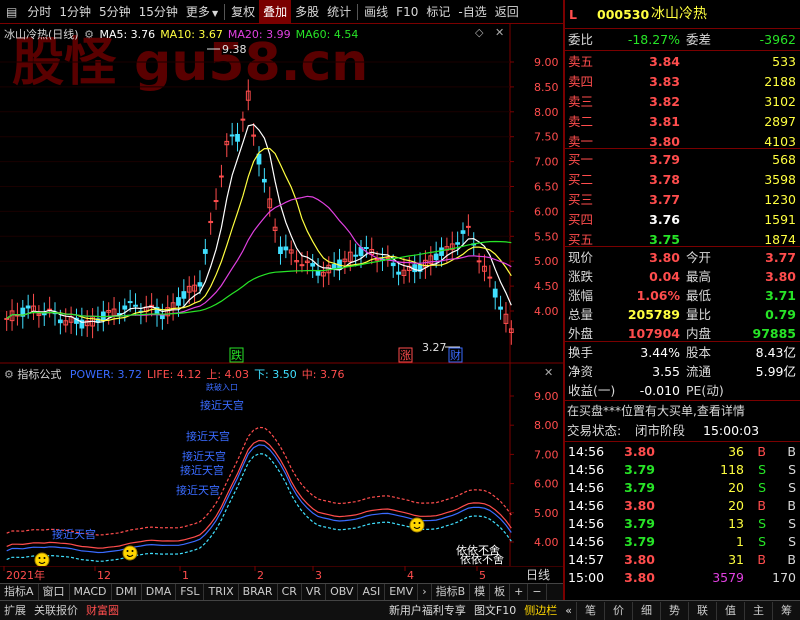 The image size is (800, 620). Describe the element at coordinates (115, 12) in the screenshot. I see `toolbar-button: 5分钟` at that location.